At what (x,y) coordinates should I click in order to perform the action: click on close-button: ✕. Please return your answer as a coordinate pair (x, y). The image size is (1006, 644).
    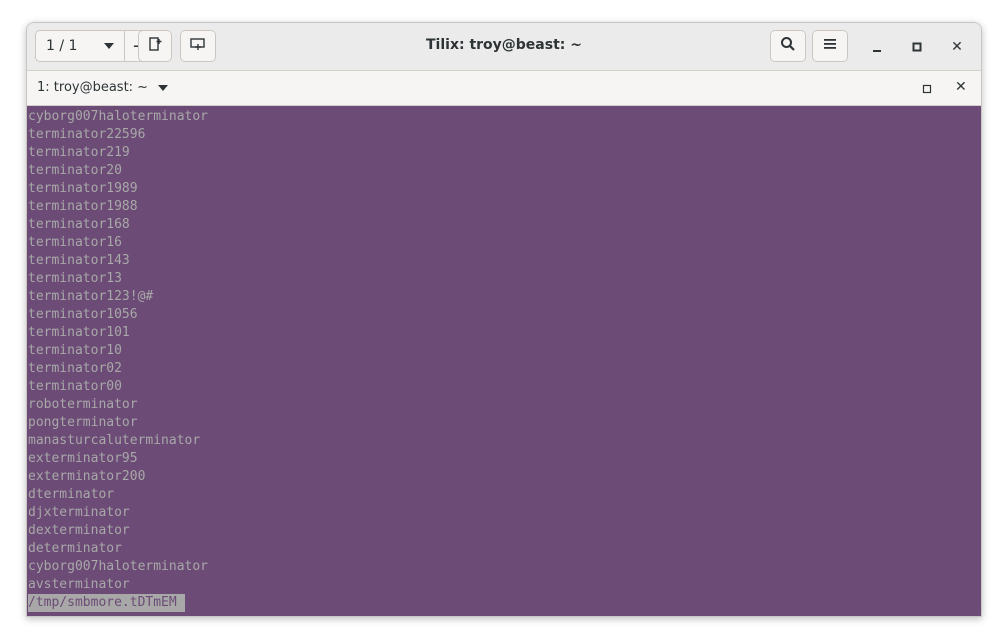
    Looking at the image, I should click on (957, 47).